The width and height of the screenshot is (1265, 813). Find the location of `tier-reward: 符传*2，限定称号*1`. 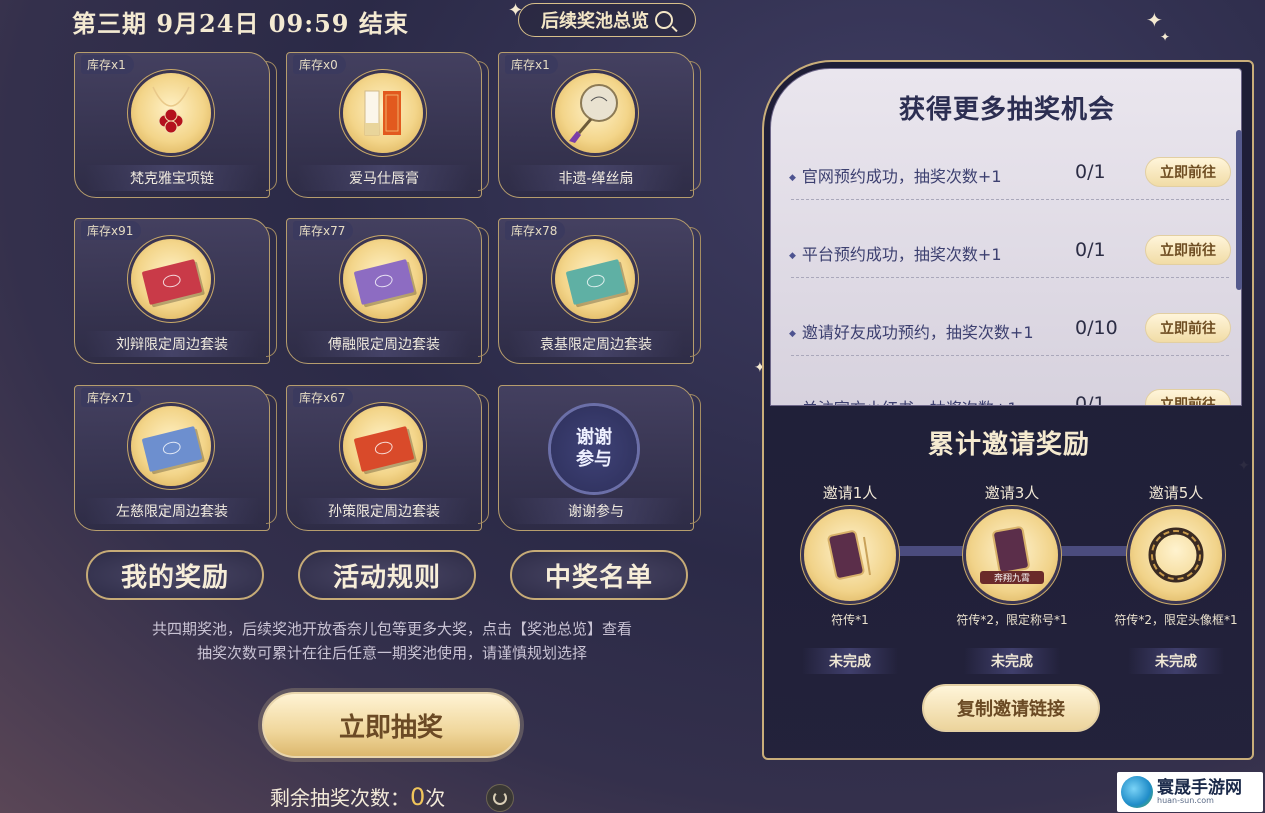

tier-reward: 符传*2，限定称号*1 is located at coordinates (1012, 620).